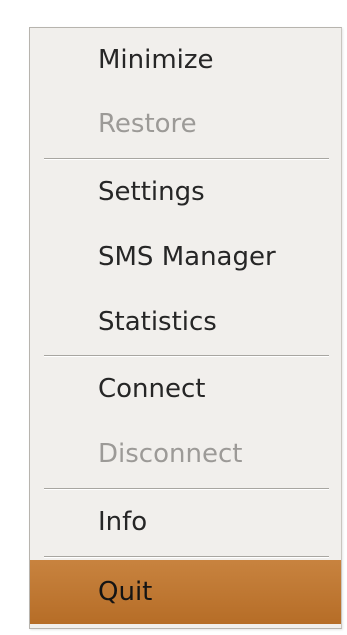 Image resolution: width=347 pixels, height=635 pixels. Describe the element at coordinates (152, 389) in the screenshot. I see `menu-item-label: Connect` at that location.